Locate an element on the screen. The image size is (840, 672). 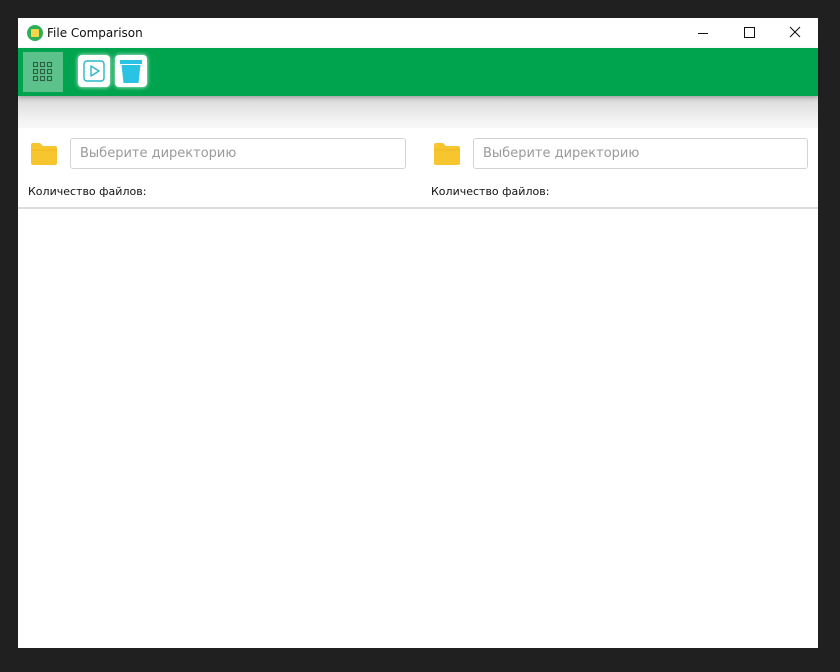
window-title: File Comparison is located at coordinates (95, 33).